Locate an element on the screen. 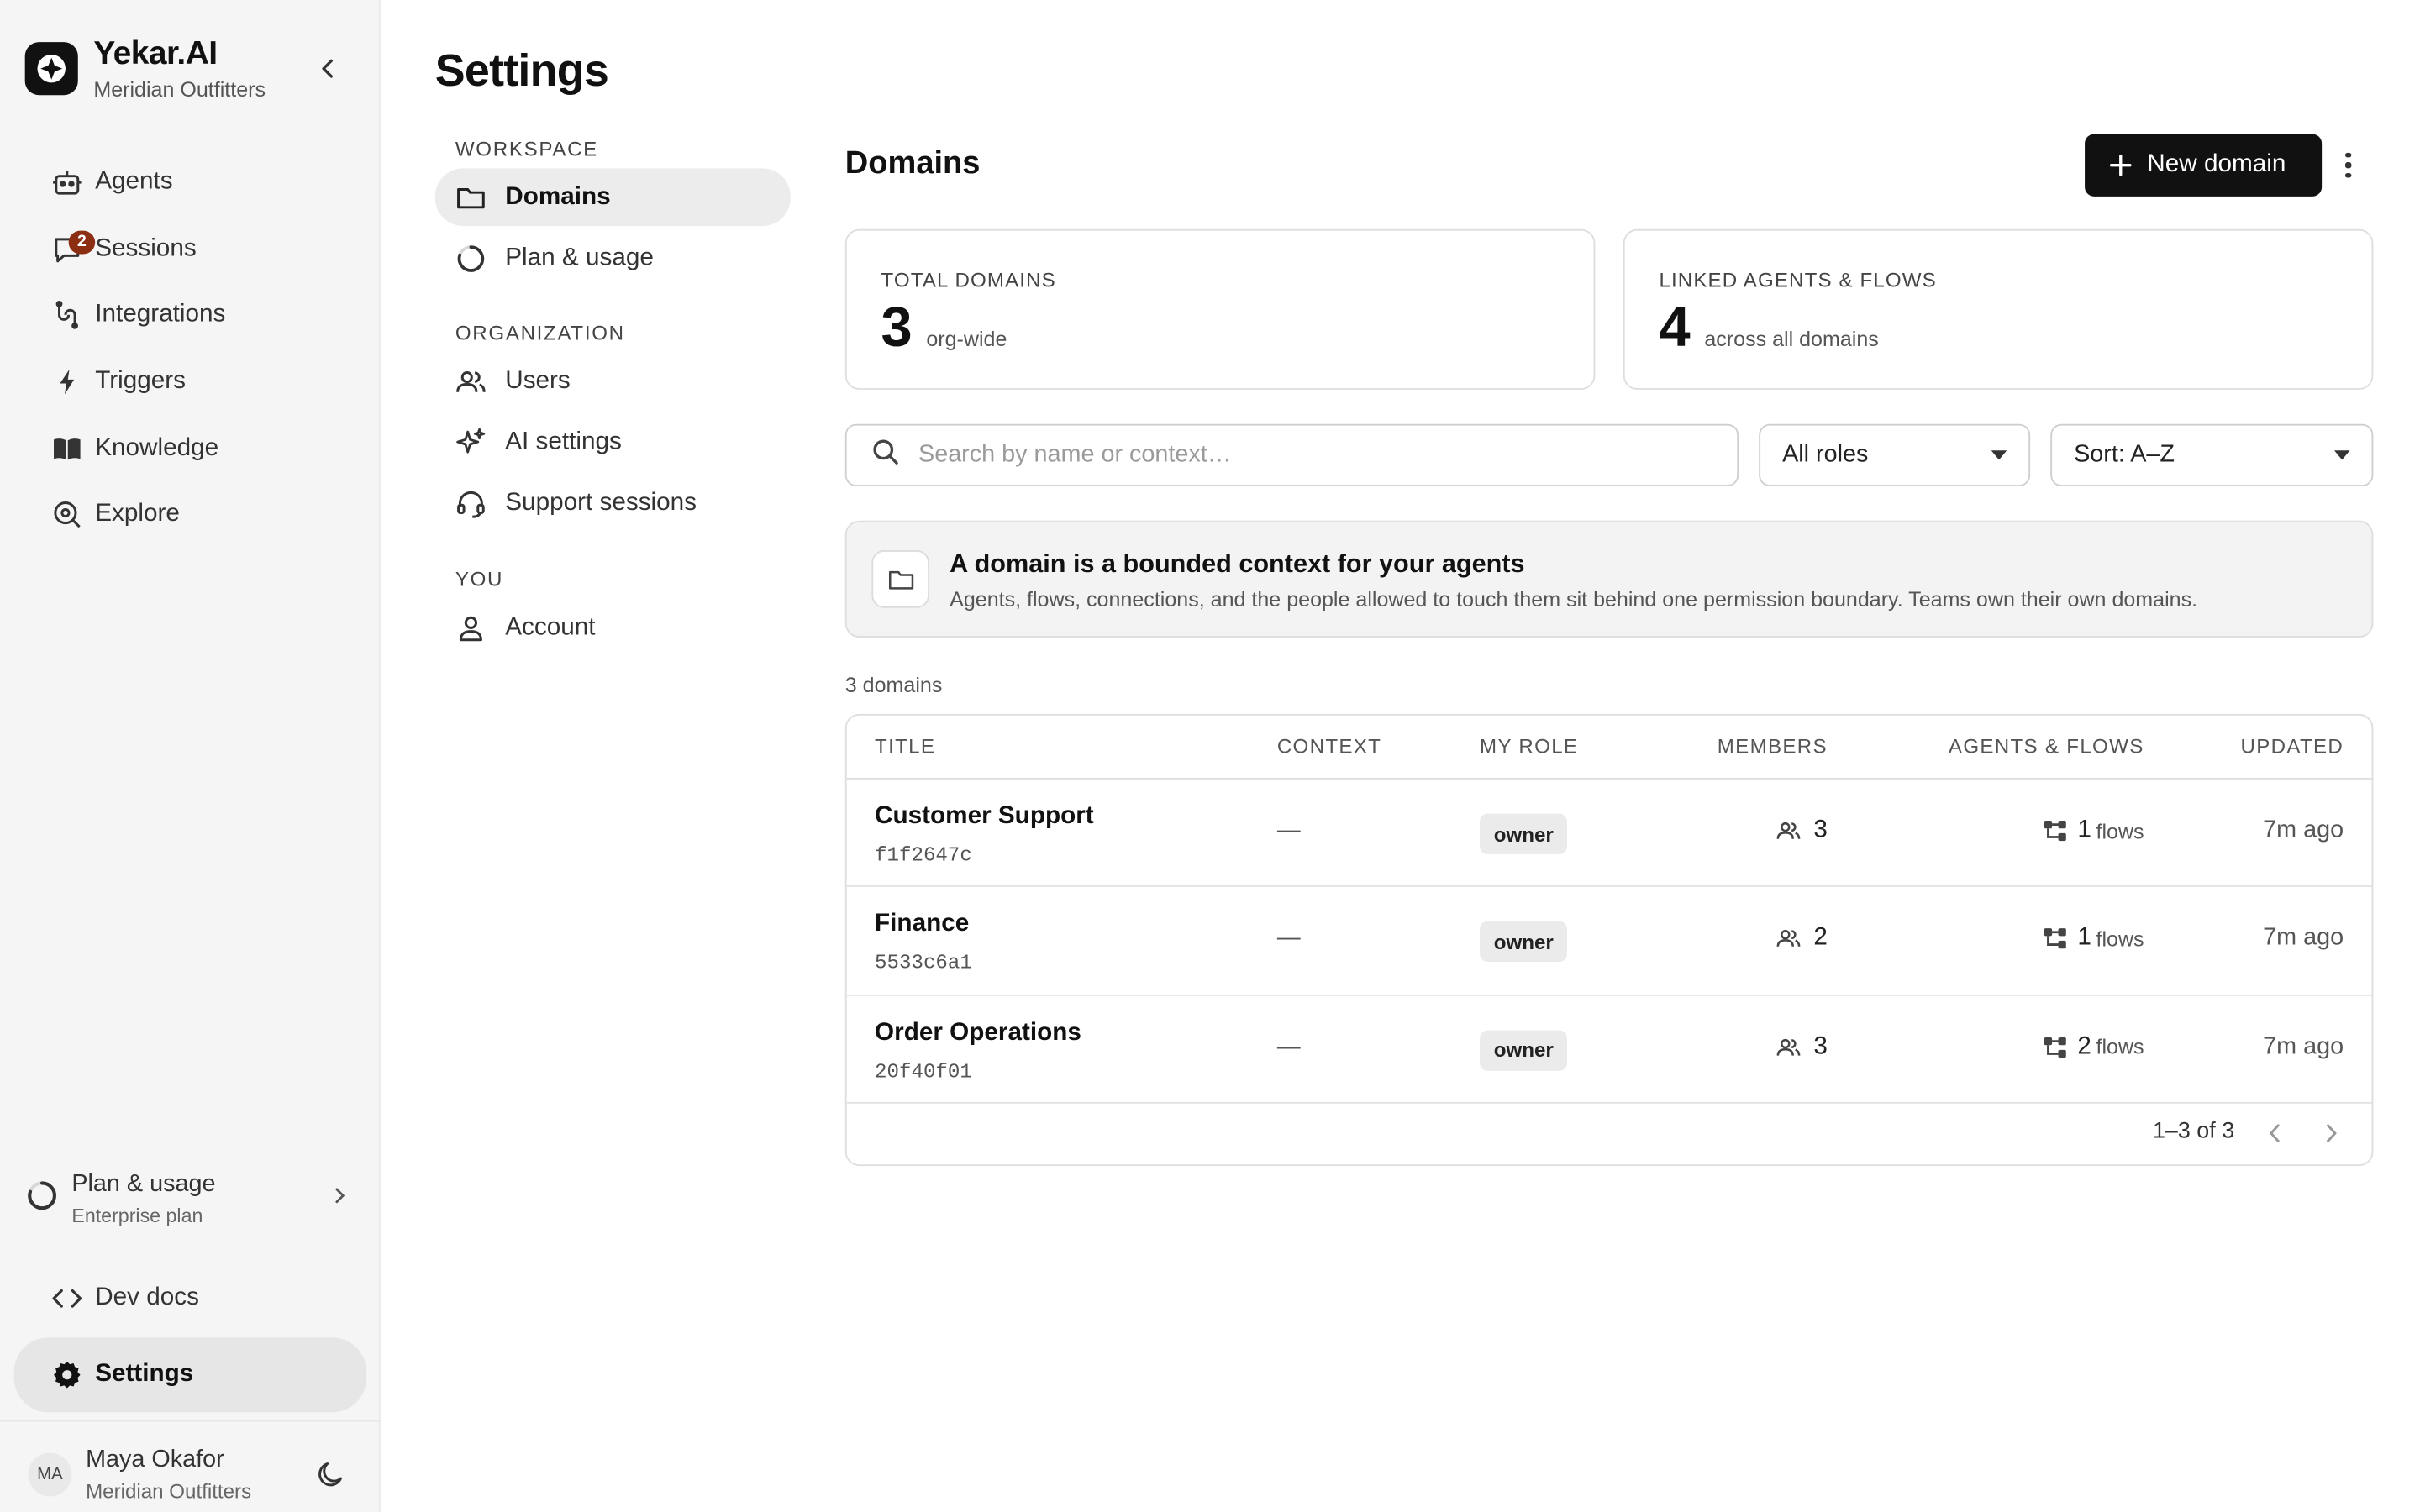  nav-item-triggers: Triggers is located at coordinates (194, 382).